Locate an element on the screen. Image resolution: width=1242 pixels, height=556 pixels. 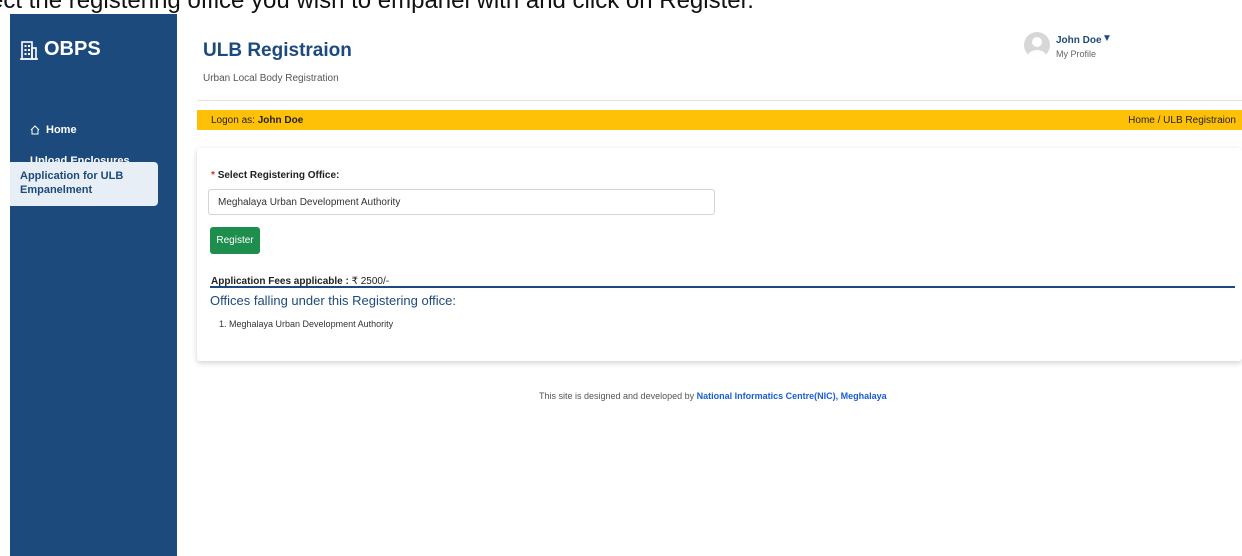
logon-prefix: Logon as: is located at coordinates (233, 120).